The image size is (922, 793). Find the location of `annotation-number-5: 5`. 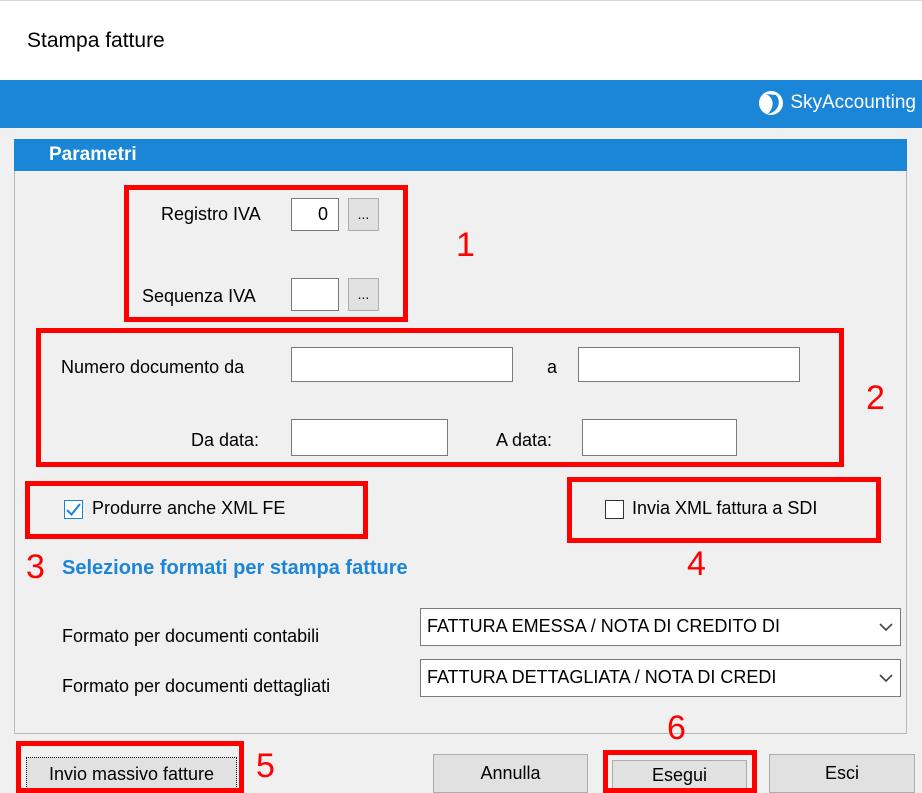

annotation-number-5: 5 is located at coordinates (265, 766).